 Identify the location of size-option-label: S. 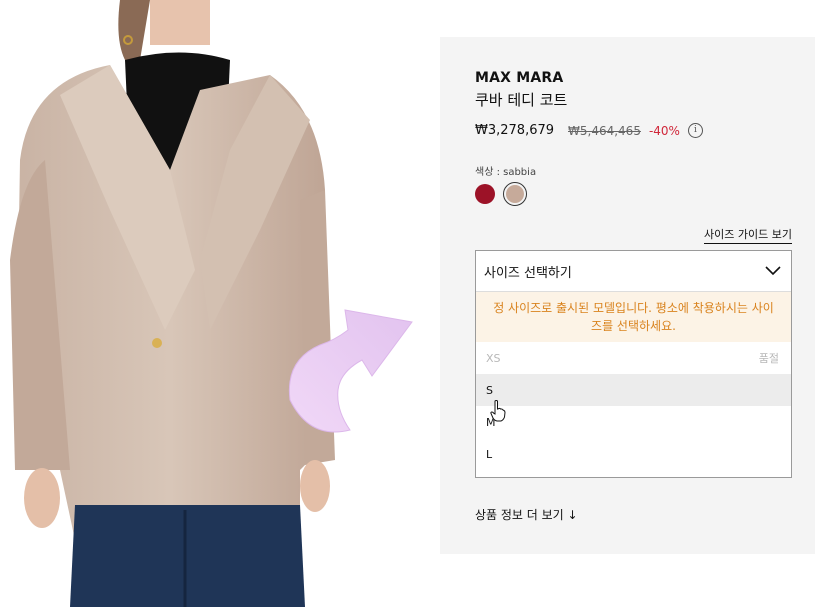
(489, 390).